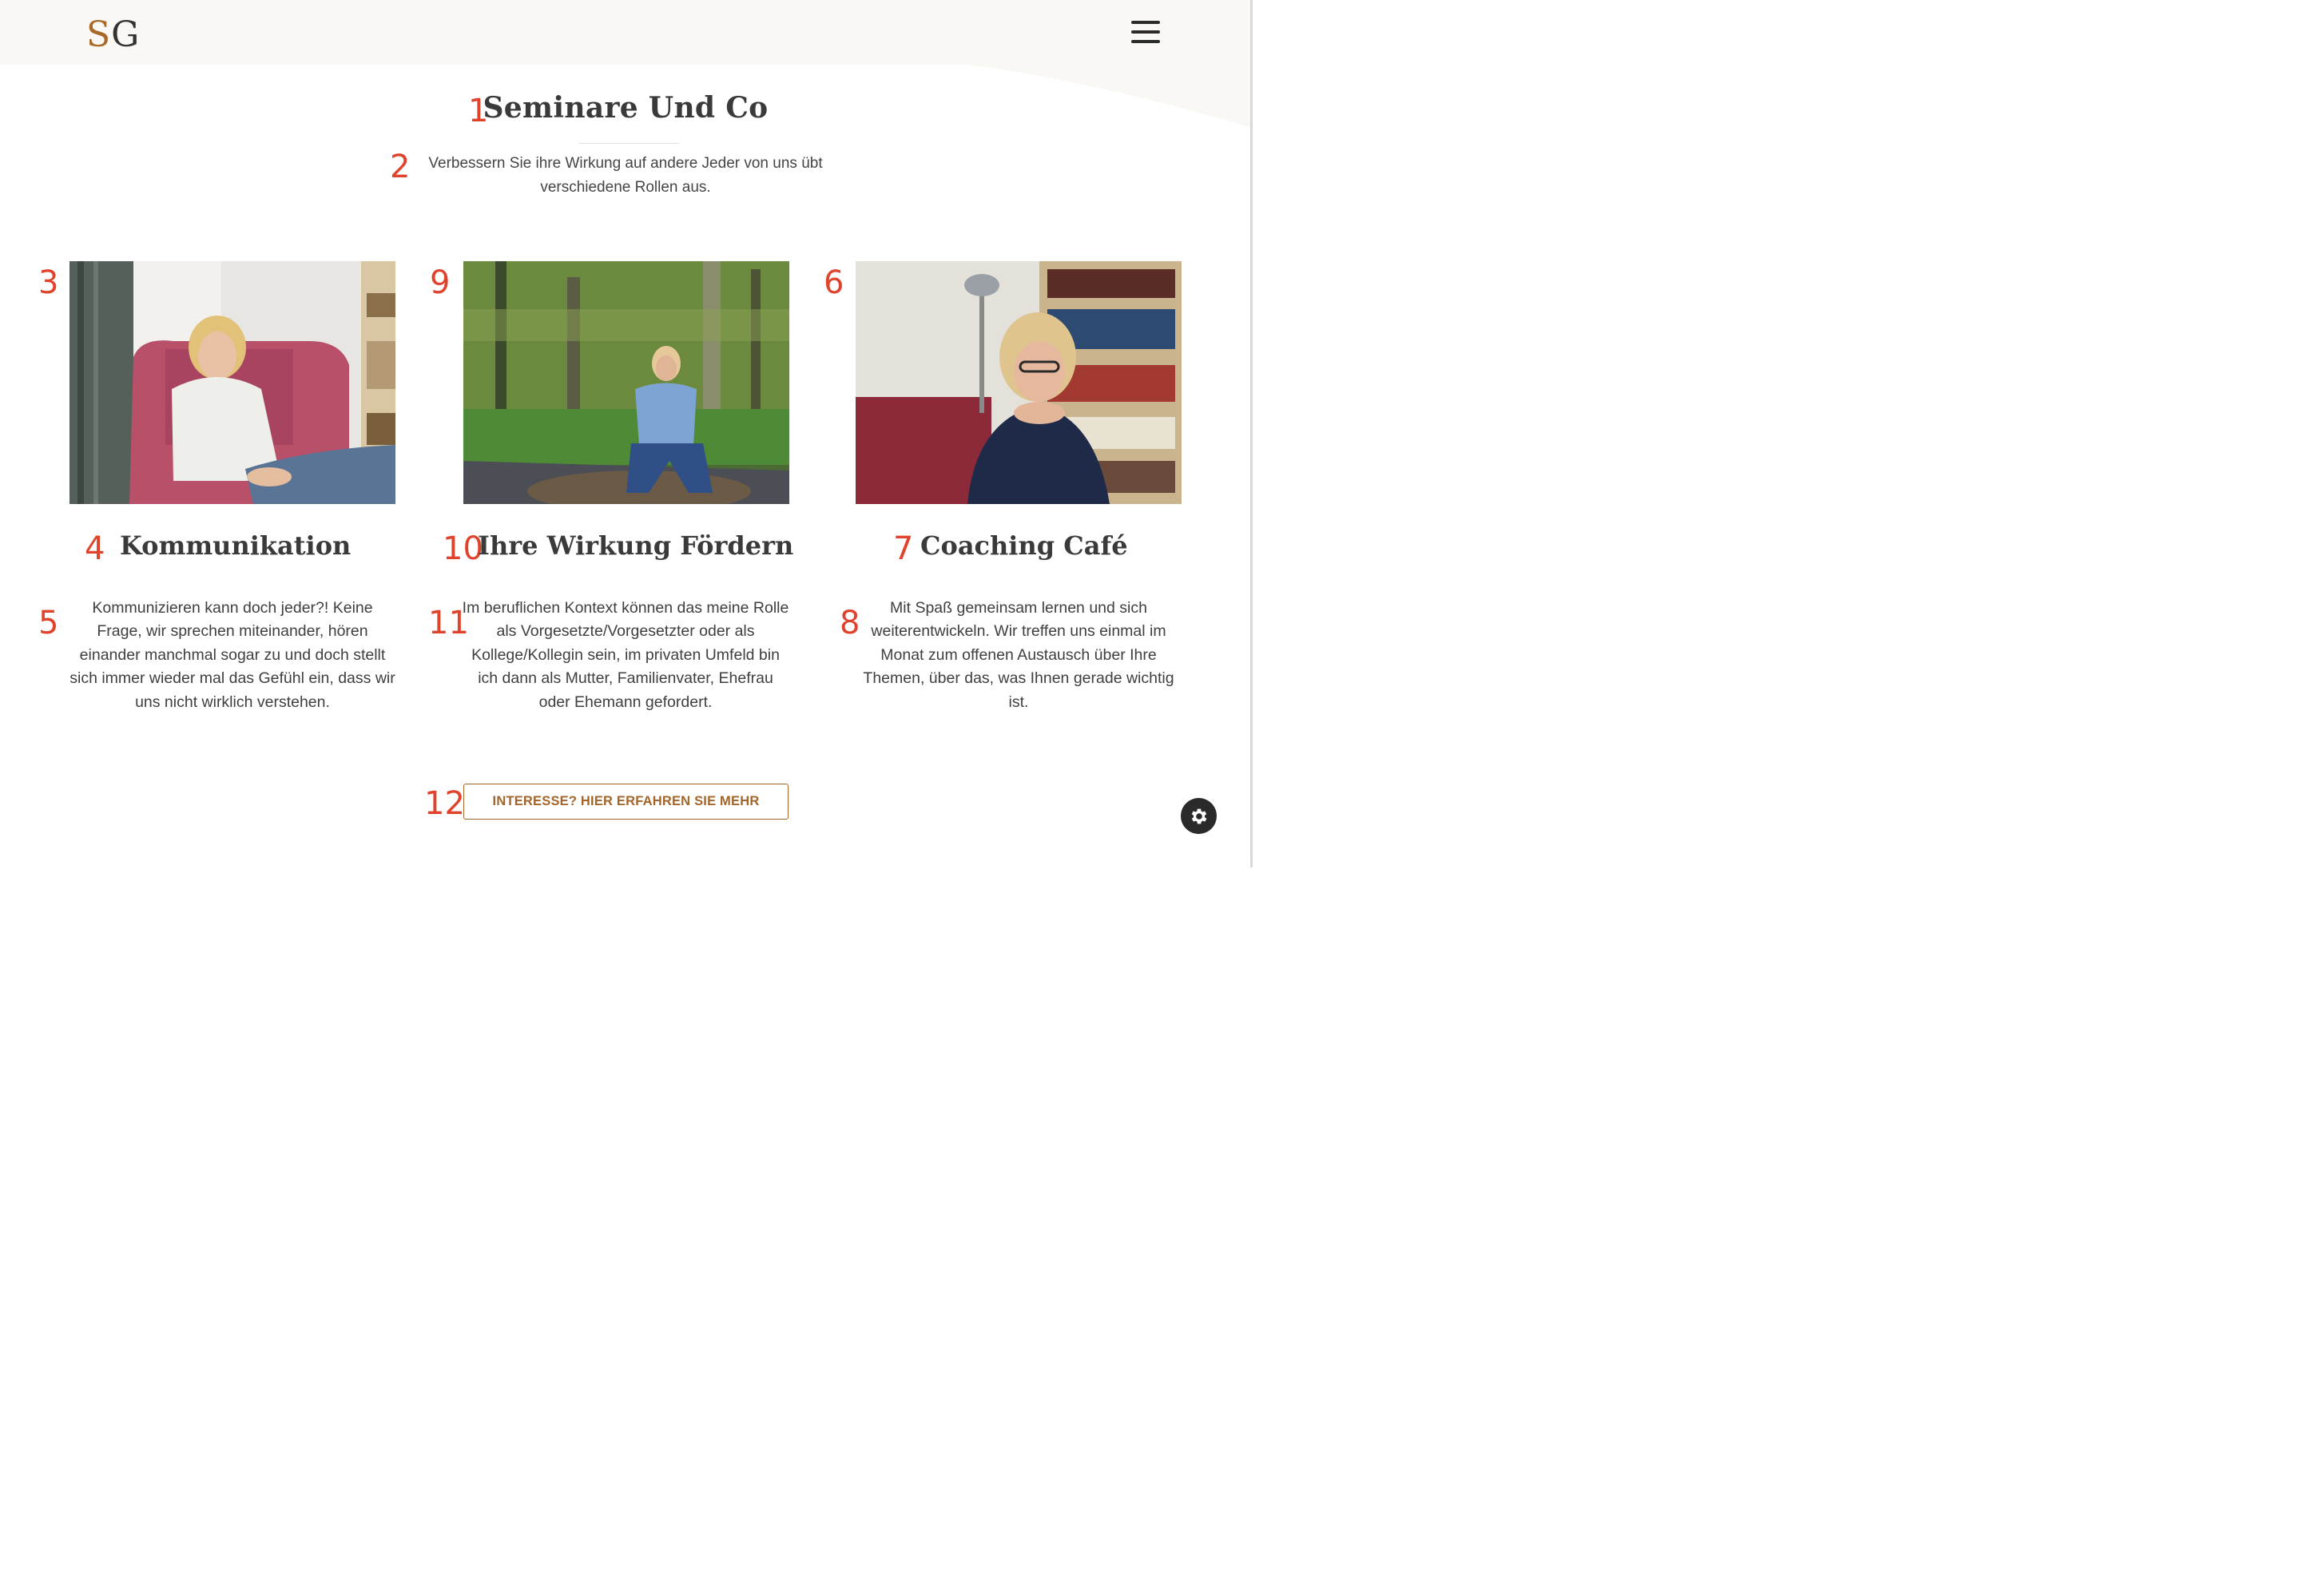 Image resolution: width=2304 pixels, height=1596 pixels. I want to click on annotation-marker-9: 9, so click(440, 282).